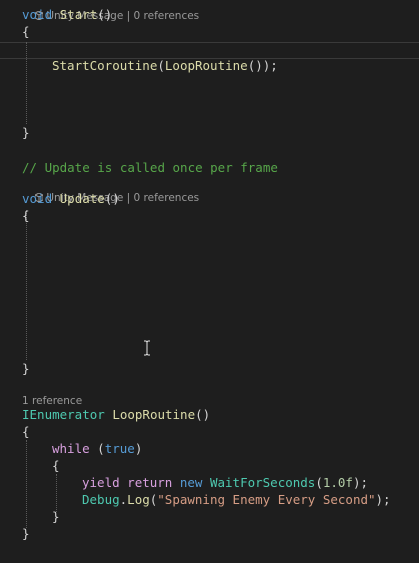 The height and width of the screenshot is (563, 419). I want to click on method-name-looproutine: LoopRoutine, so click(154, 414).